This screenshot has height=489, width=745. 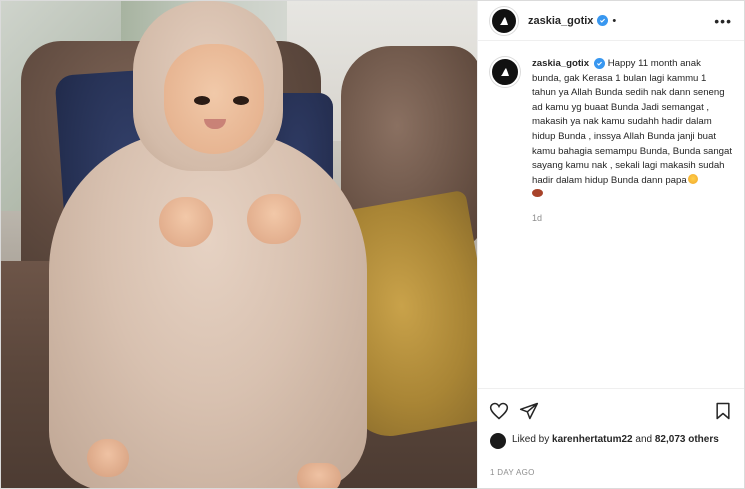 I want to click on heart-icon, so click(x=499, y=410).